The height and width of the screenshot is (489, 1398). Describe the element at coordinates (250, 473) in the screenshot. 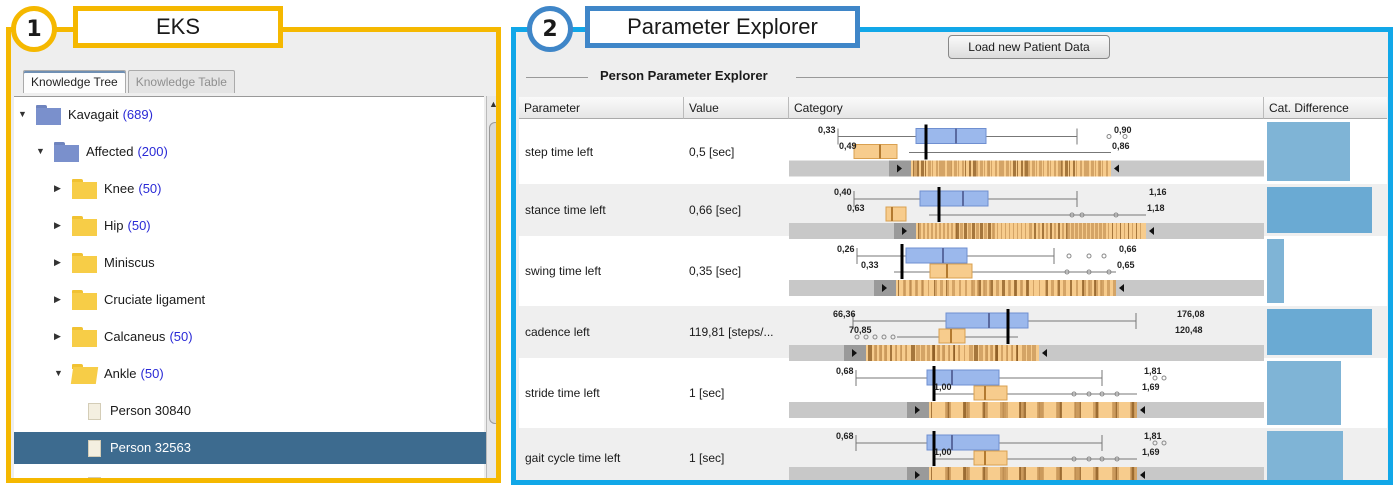

I see `tree-item: Person 15737` at that location.